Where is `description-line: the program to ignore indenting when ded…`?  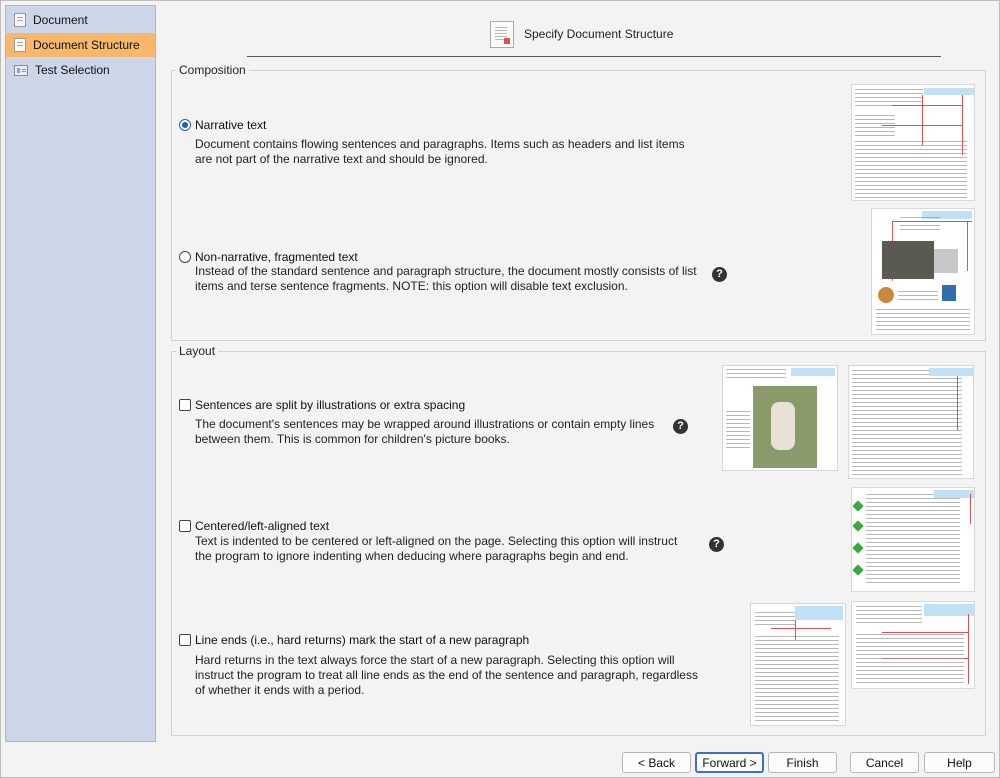 description-line: the program to ignore indenting when ded… is located at coordinates (412, 556).